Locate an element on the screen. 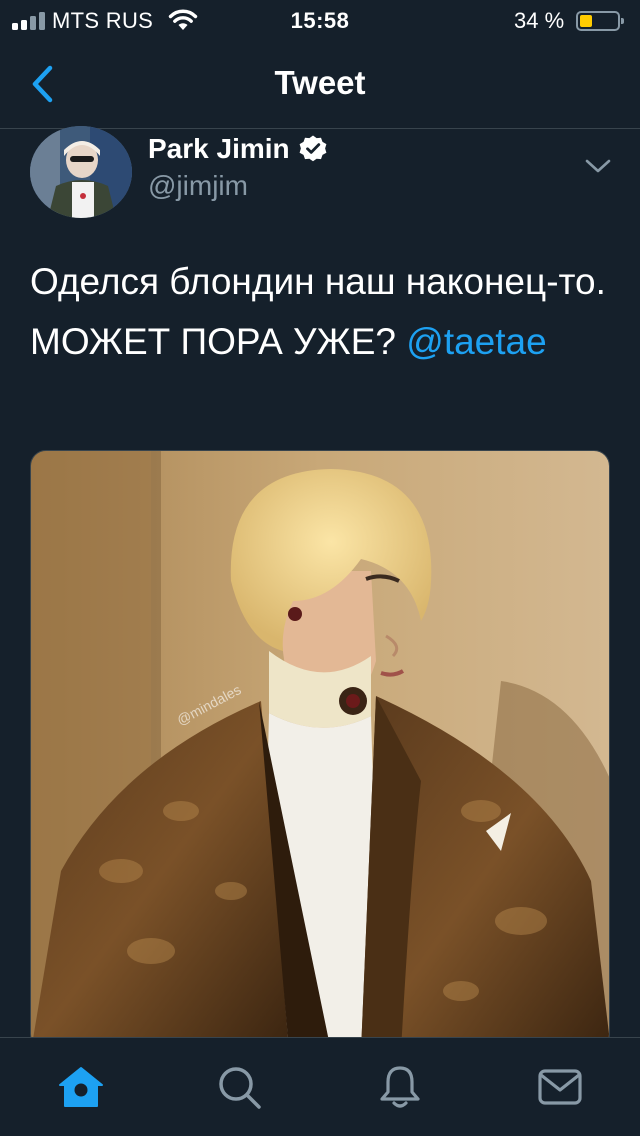 The width and height of the screenshot is (640, 1136). page-title: Tweet is located at coordinates (320, 82).